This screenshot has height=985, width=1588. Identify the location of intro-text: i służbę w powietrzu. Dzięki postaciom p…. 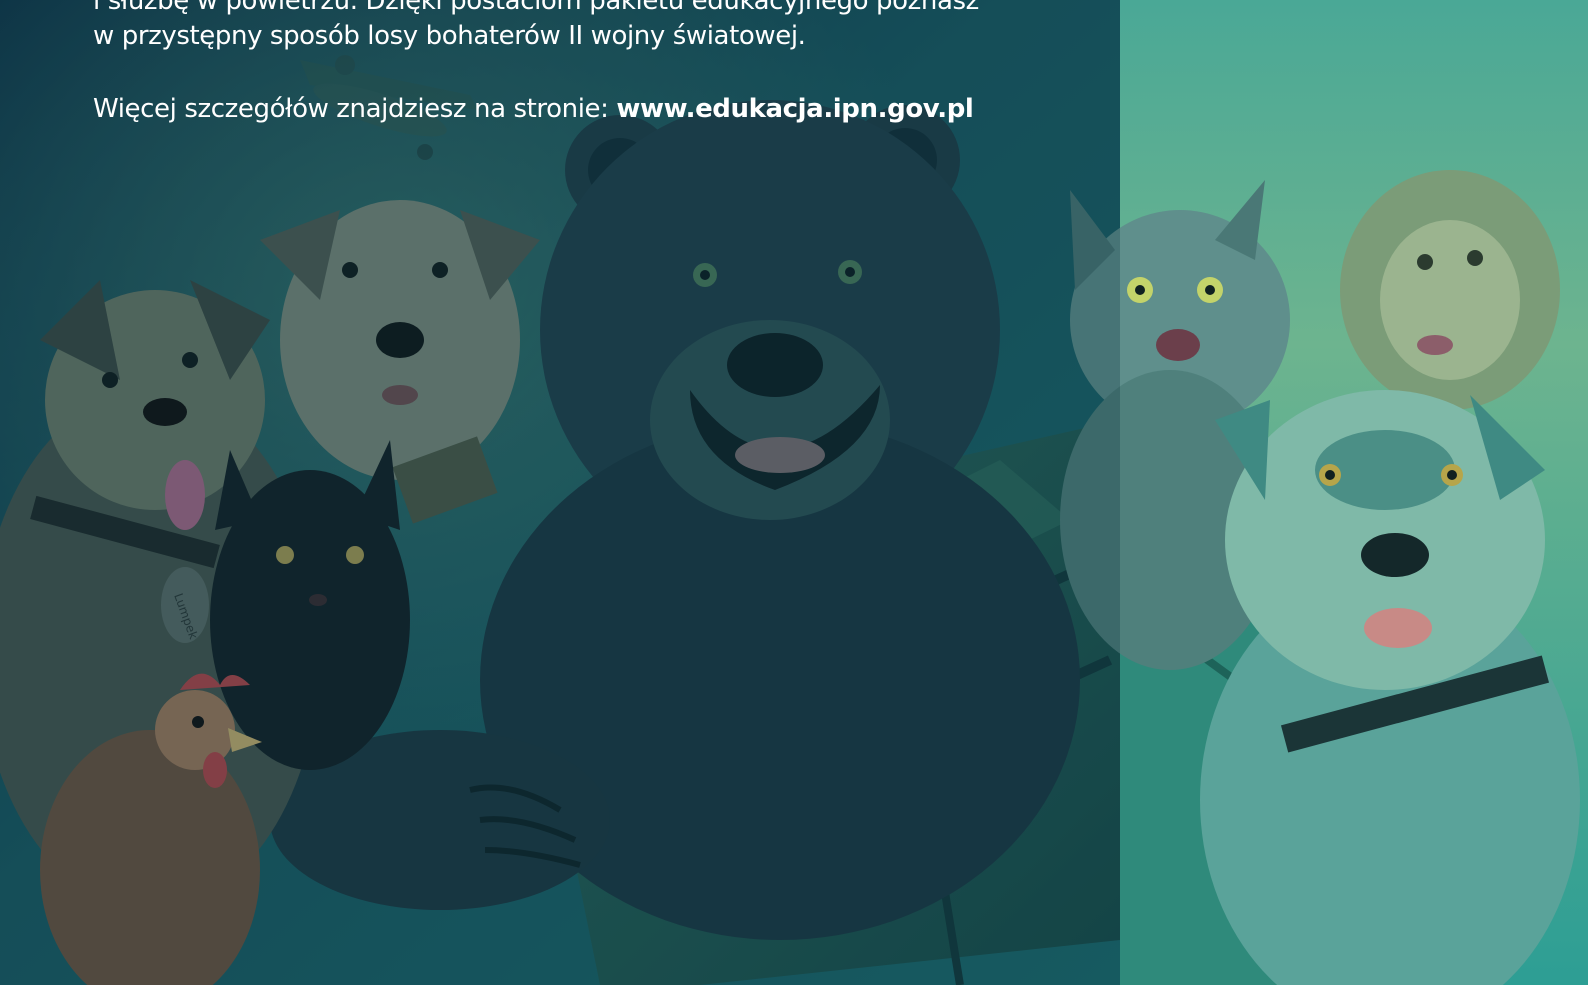
(593, 63).